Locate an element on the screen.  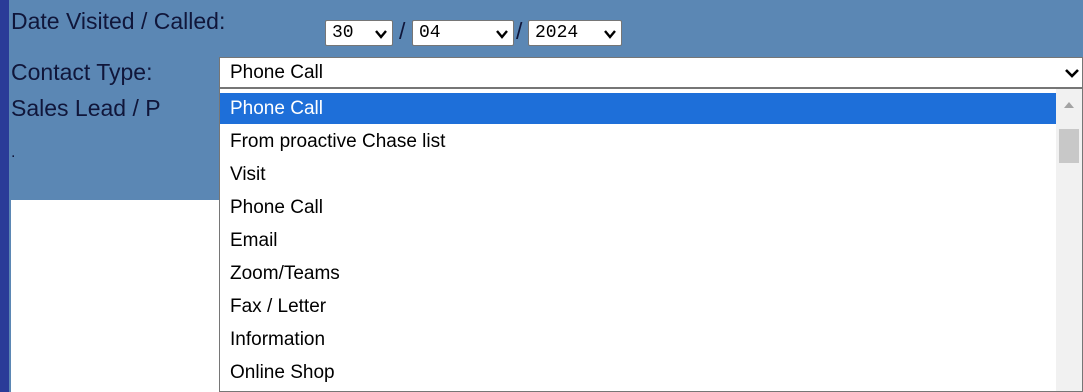
year-select: 2024 is located at coordinates (575, 33).